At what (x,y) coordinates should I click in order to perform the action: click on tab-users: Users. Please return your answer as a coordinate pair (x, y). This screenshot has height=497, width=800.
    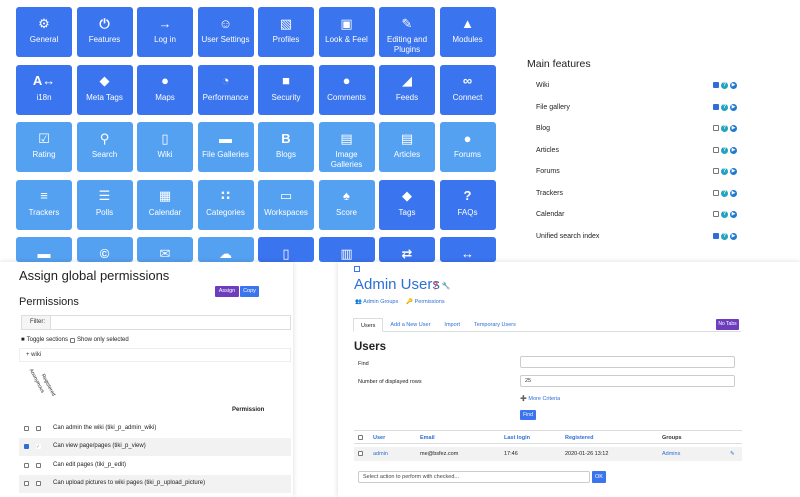
    Looking at the image, I should click on (368, 325).